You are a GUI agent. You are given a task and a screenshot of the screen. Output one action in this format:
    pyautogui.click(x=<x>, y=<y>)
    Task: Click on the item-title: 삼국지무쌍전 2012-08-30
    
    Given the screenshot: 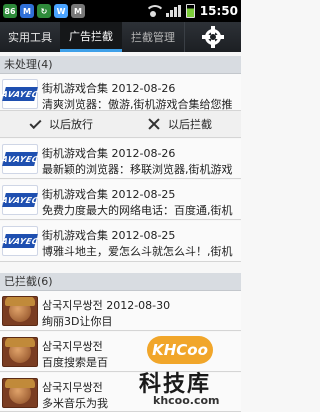 What is the action you would take?
    pyautogui.click(x=106, y=305)
    